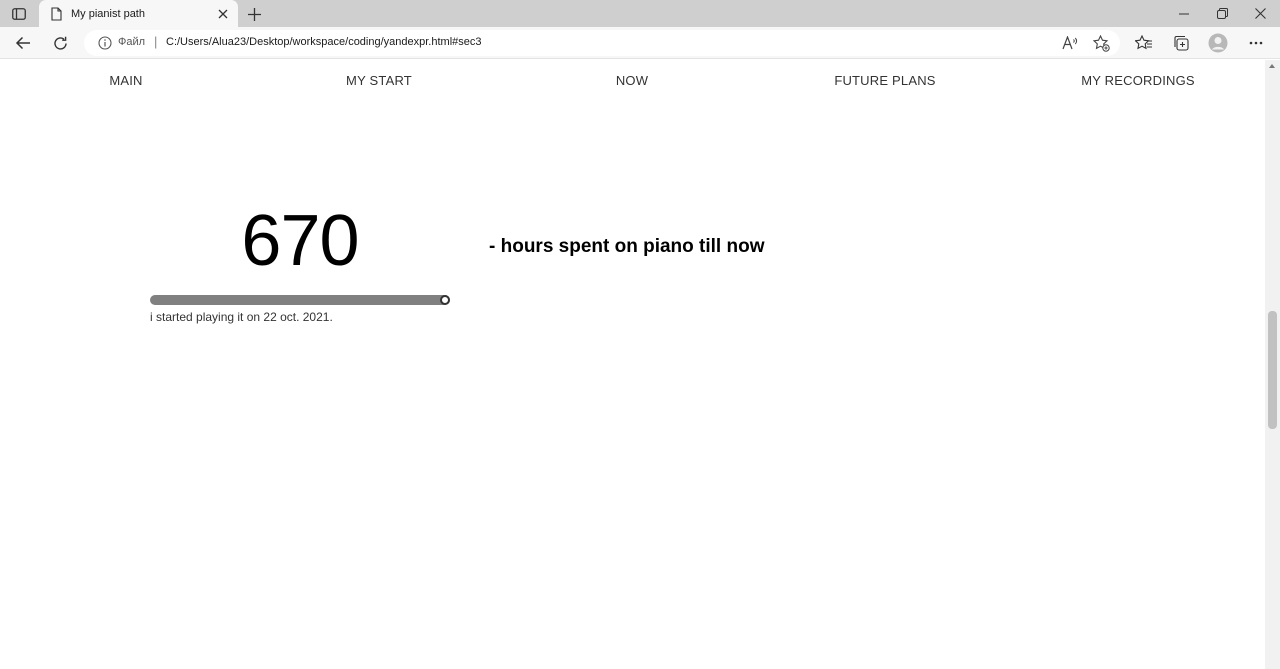 The width and height of the screenshot is (1280, 669). I want to click on profile-avatar-icon, so click(1218, 43).